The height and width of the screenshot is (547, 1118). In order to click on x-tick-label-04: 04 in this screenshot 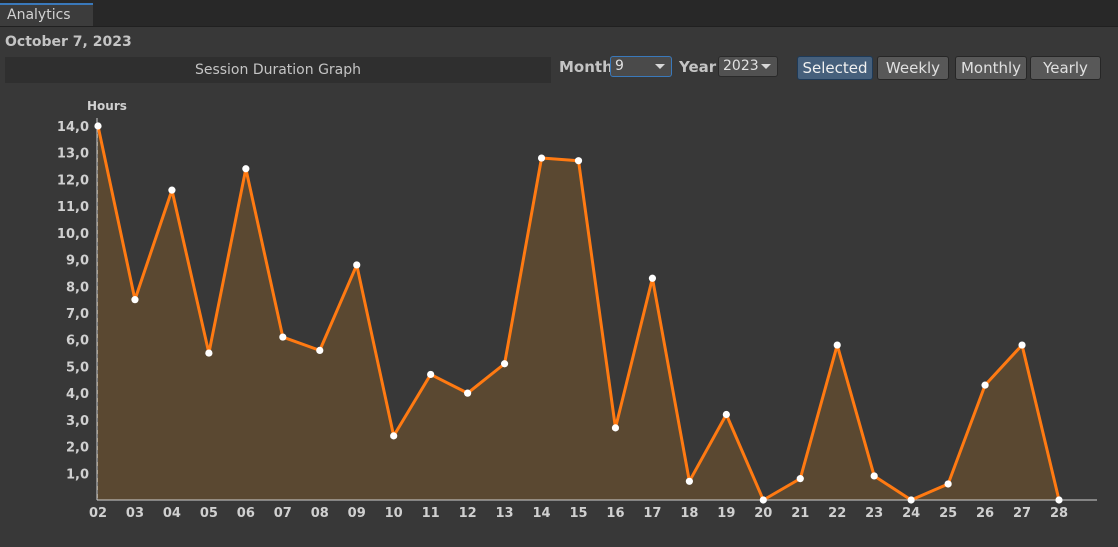, I will do `click(172, 513)`.